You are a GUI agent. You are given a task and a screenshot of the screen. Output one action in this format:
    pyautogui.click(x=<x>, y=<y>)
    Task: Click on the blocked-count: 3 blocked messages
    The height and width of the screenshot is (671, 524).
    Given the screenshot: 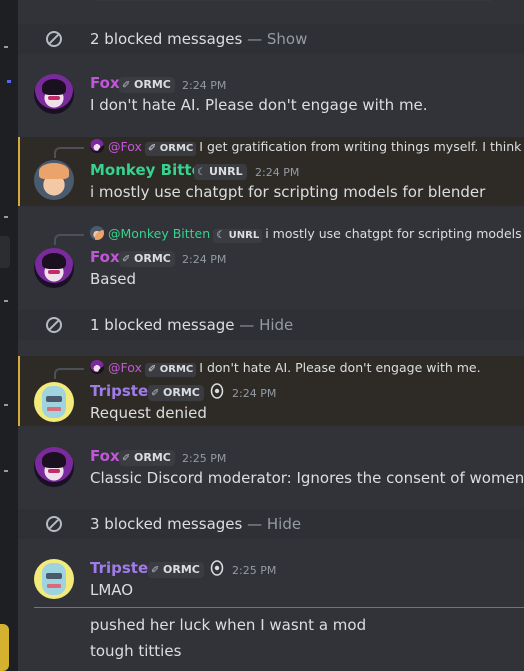 What is the action you would take?
    pyautogui.click(x=166, y=524)
    